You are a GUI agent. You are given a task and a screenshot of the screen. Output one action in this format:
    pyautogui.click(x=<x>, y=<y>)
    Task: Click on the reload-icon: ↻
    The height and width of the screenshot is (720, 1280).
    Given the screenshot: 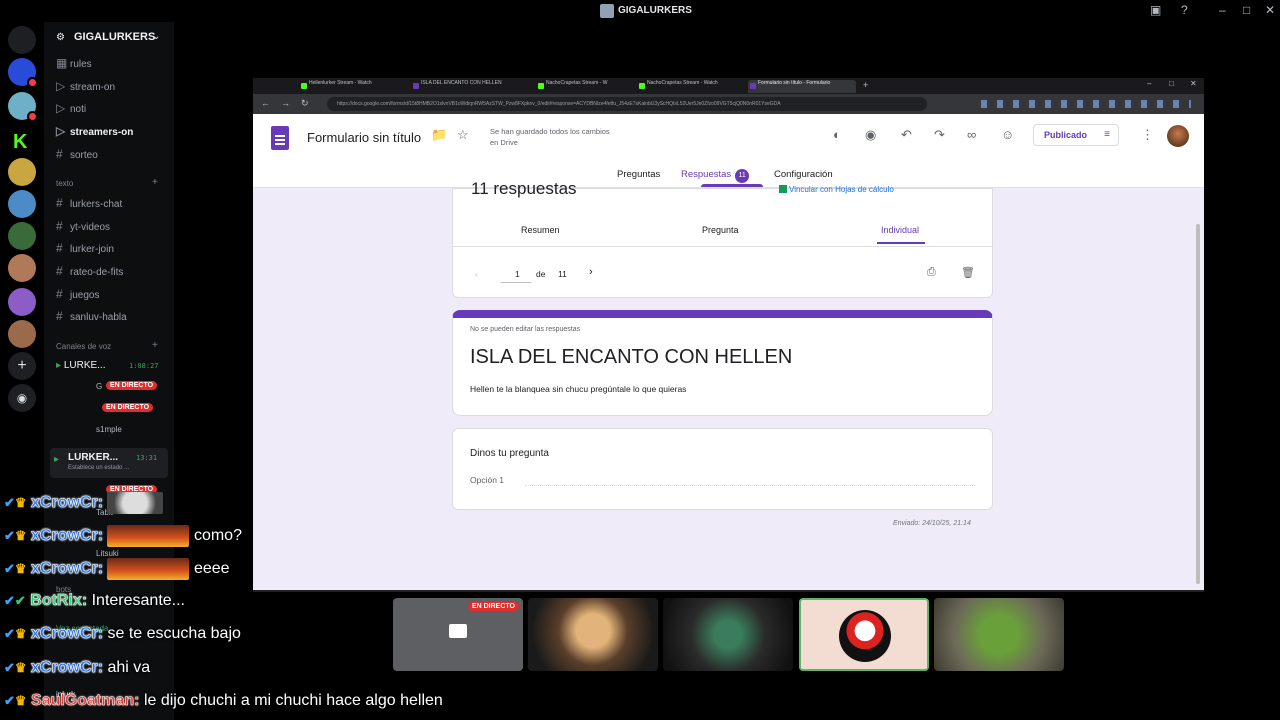 What is the action you would take?
    pyautogui.click(x=305, y=103)
    